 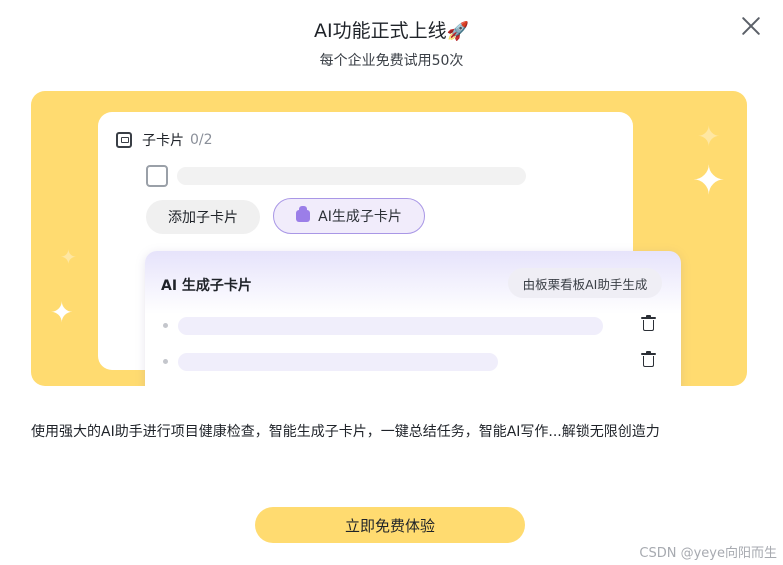 What do you see at coordinates (201, 140) in the screenshot?
I see `sub-card-count: 0/2` at bounding box center [201, 140].